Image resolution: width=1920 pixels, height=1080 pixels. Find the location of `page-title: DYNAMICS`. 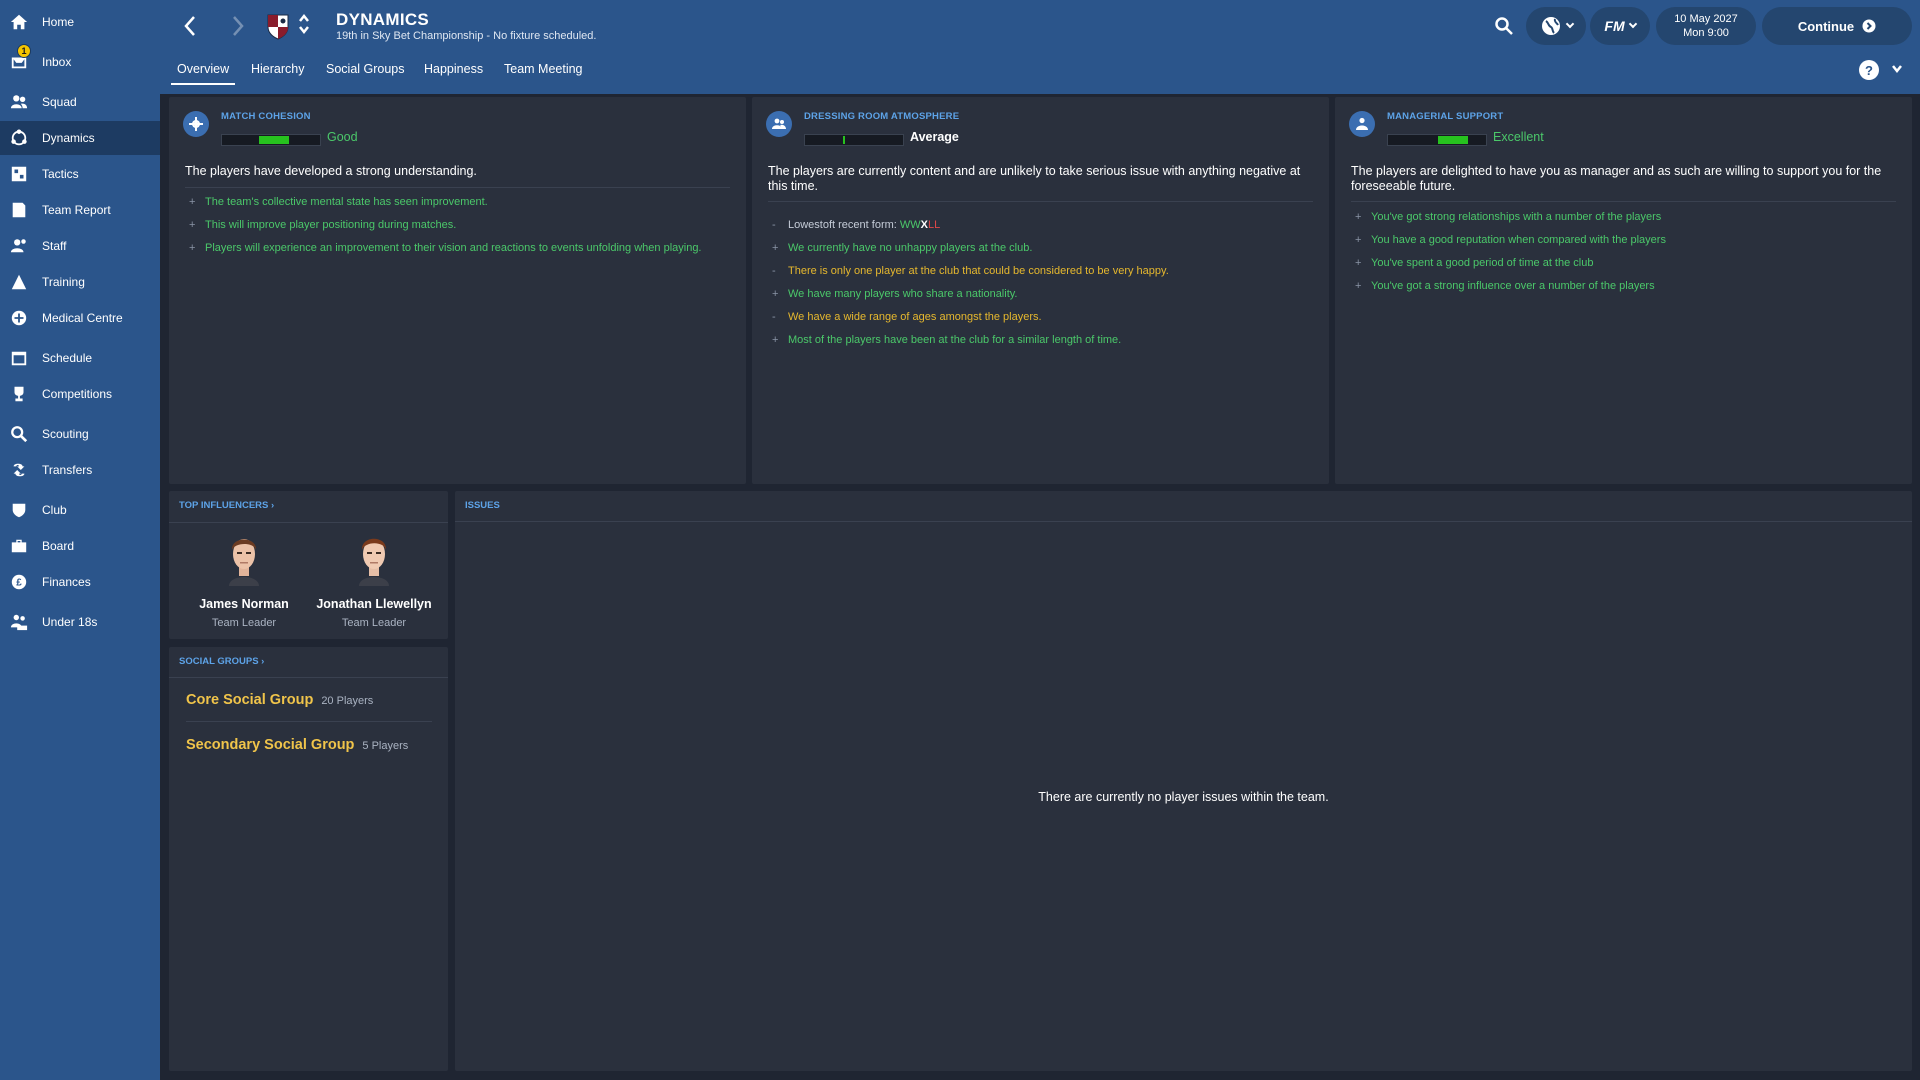

page-title: DYNAMICS is located at coordinates (383, 19).